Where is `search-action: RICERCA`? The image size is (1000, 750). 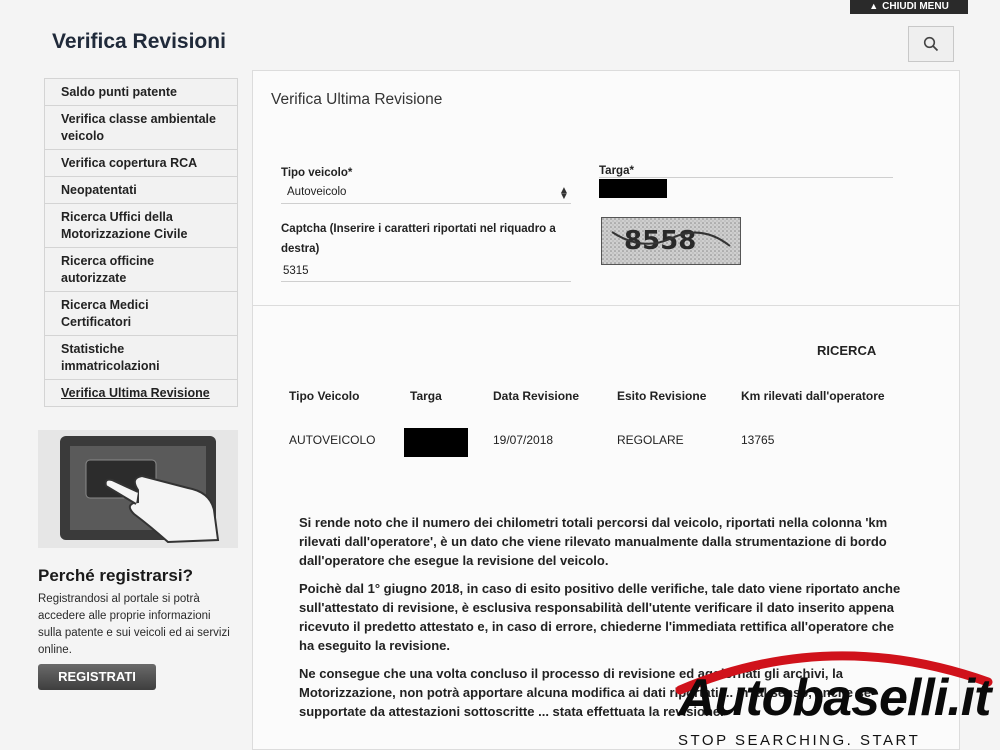 search-action: RICERCA is located at coordinates (846, 350).